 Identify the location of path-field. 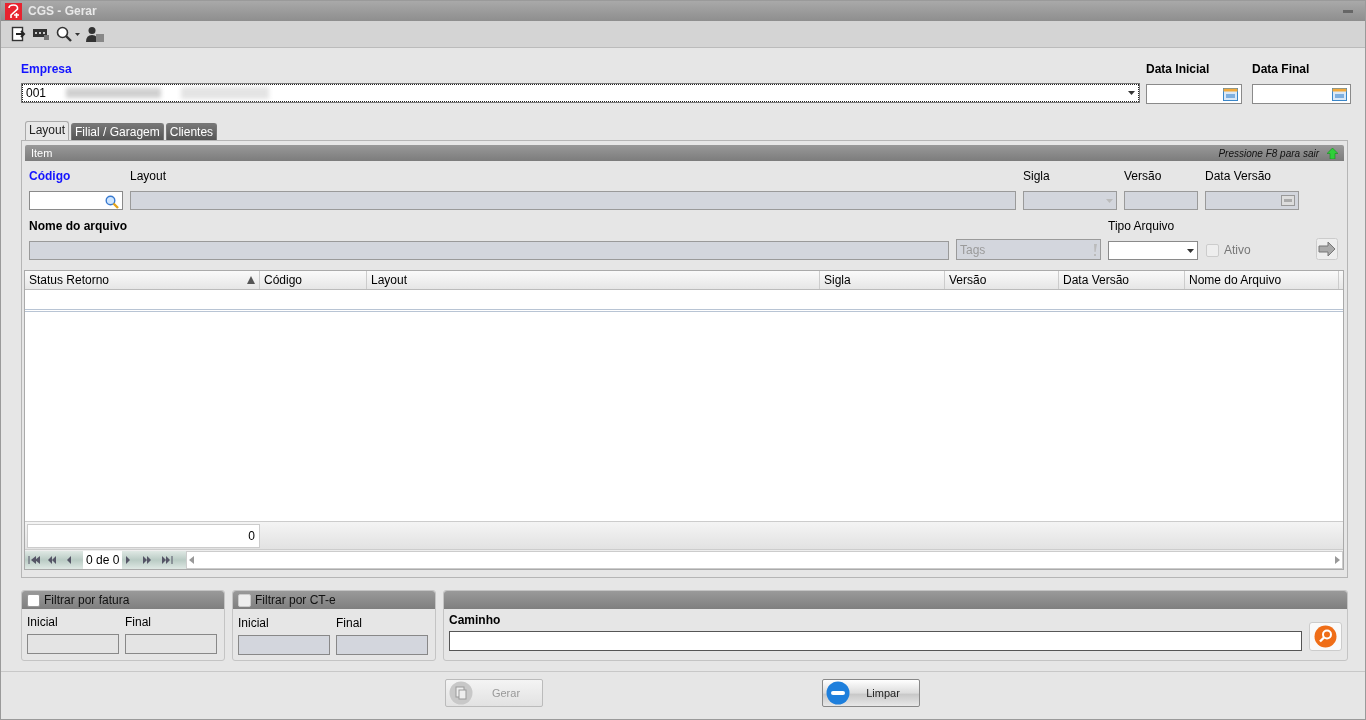
(875, 641).